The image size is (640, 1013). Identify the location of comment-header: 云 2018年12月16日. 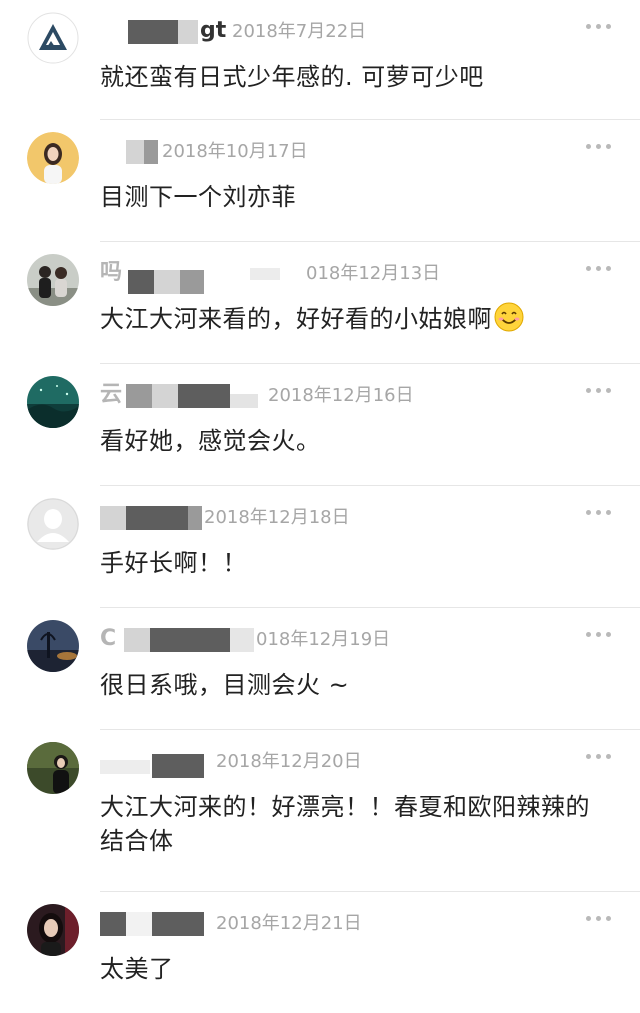
(340, 395).